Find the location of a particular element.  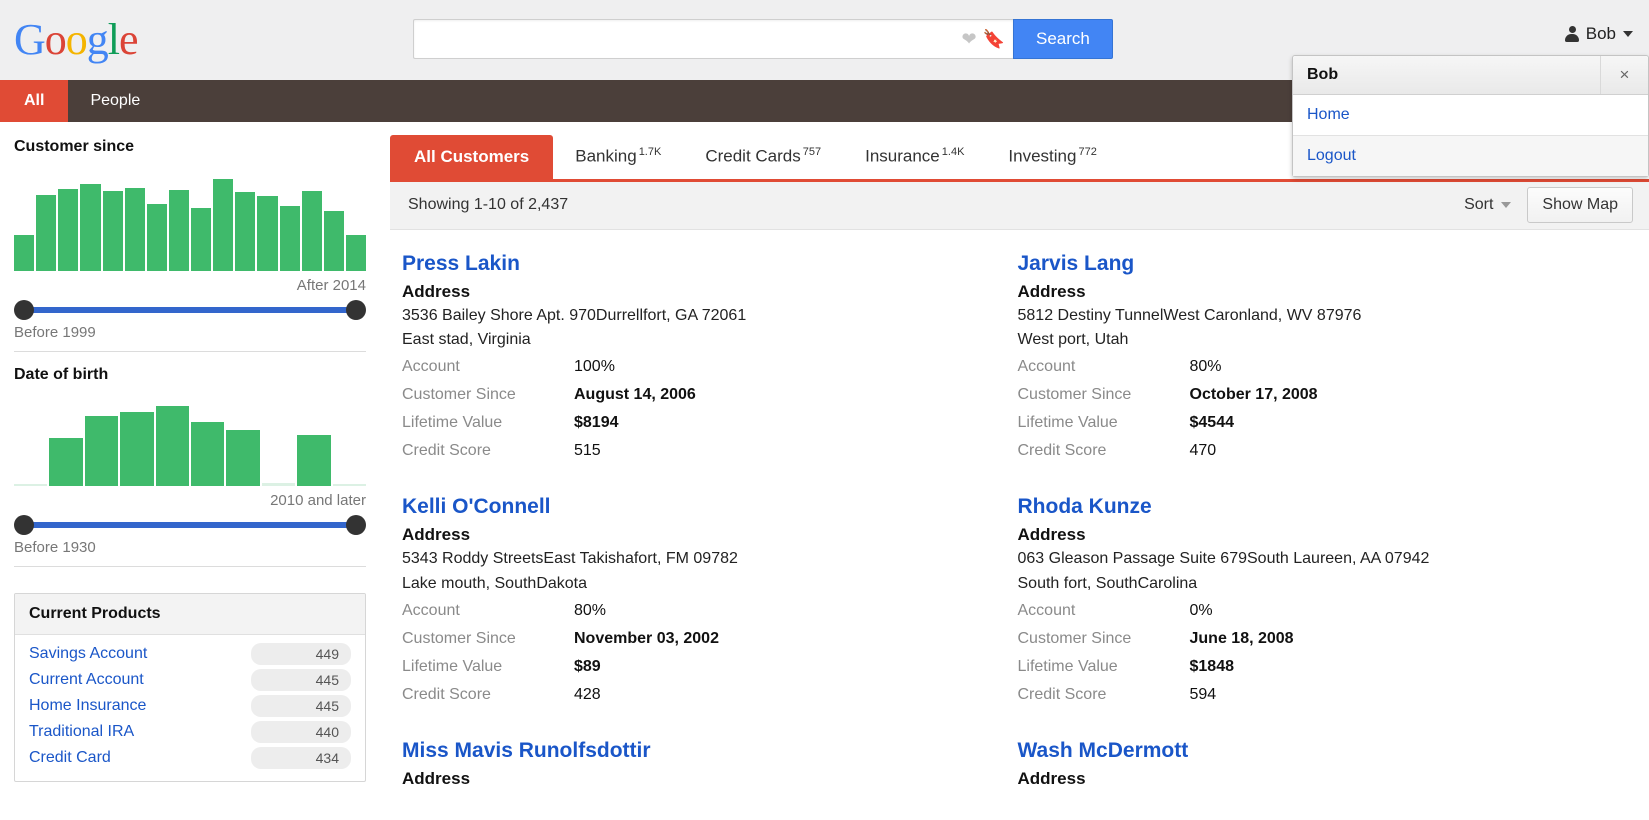

tab-count: 1.4K is located at coordinates (953, 152).